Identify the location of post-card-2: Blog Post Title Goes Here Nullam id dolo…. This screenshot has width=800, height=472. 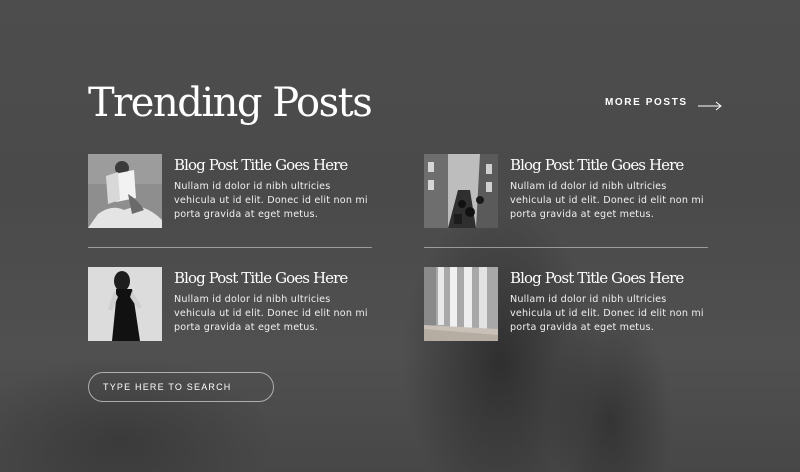
(569, 192).